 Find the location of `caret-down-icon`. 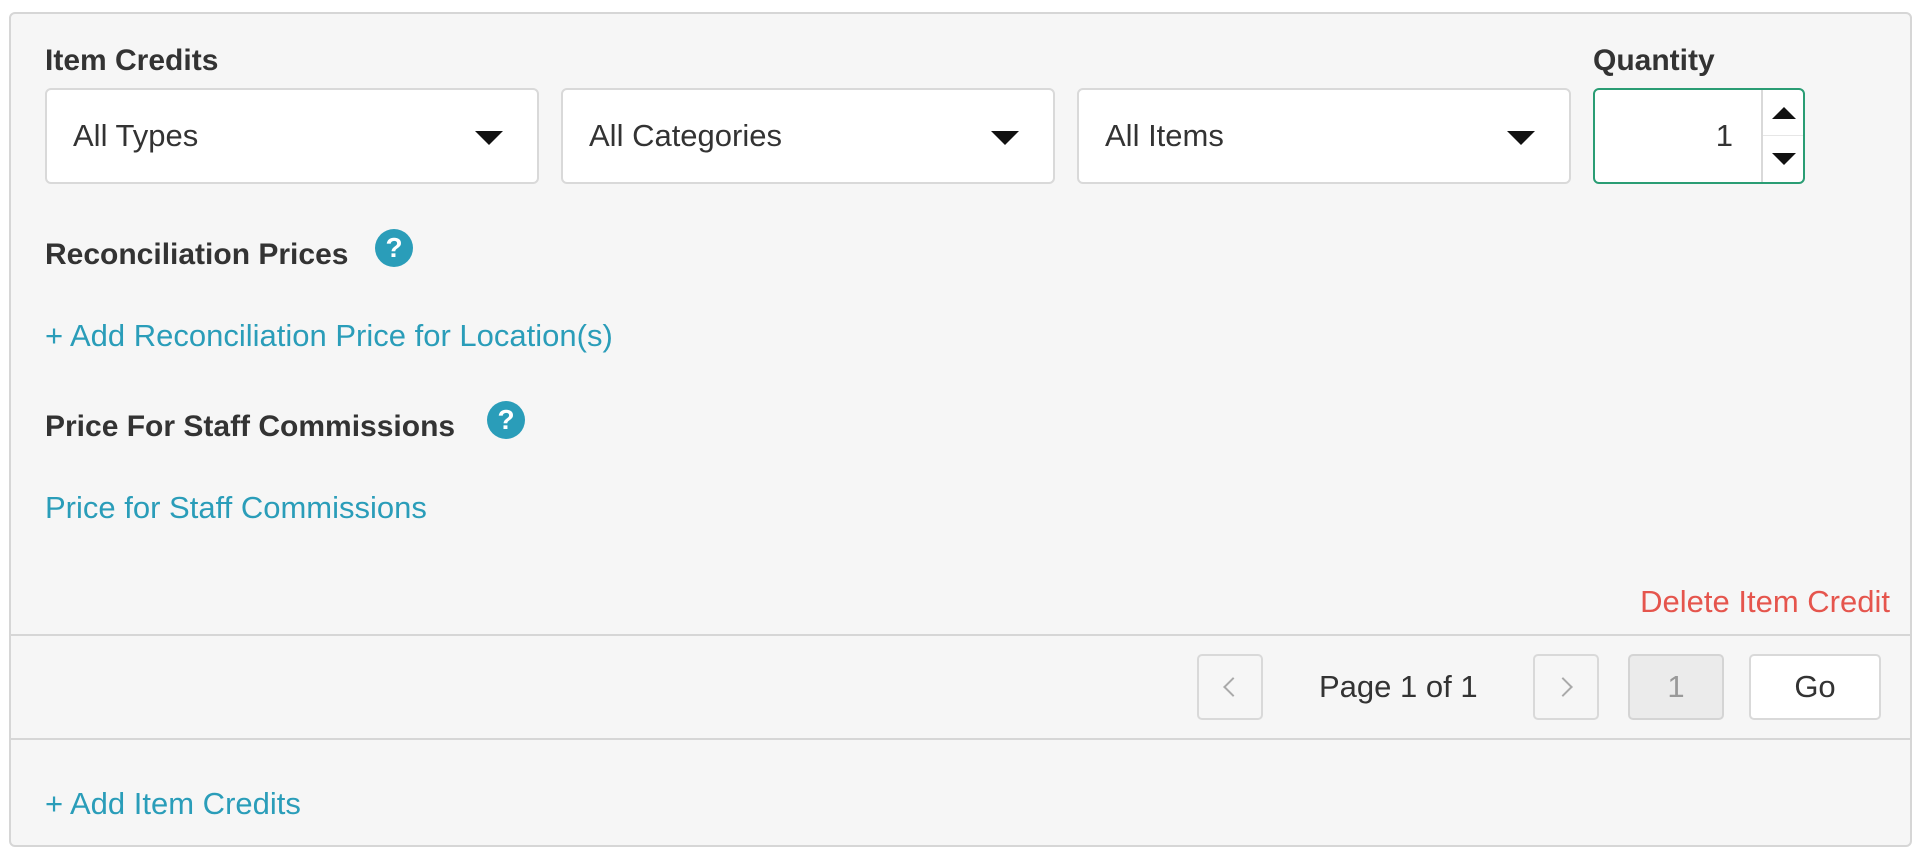

caret-down-icon is located at coordinates (1784, 159).